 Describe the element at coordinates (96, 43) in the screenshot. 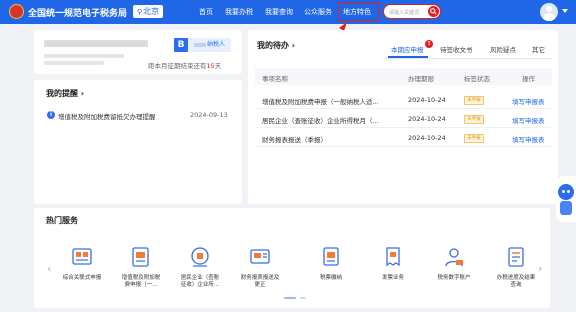

I see `redacted-company-name` at that location.